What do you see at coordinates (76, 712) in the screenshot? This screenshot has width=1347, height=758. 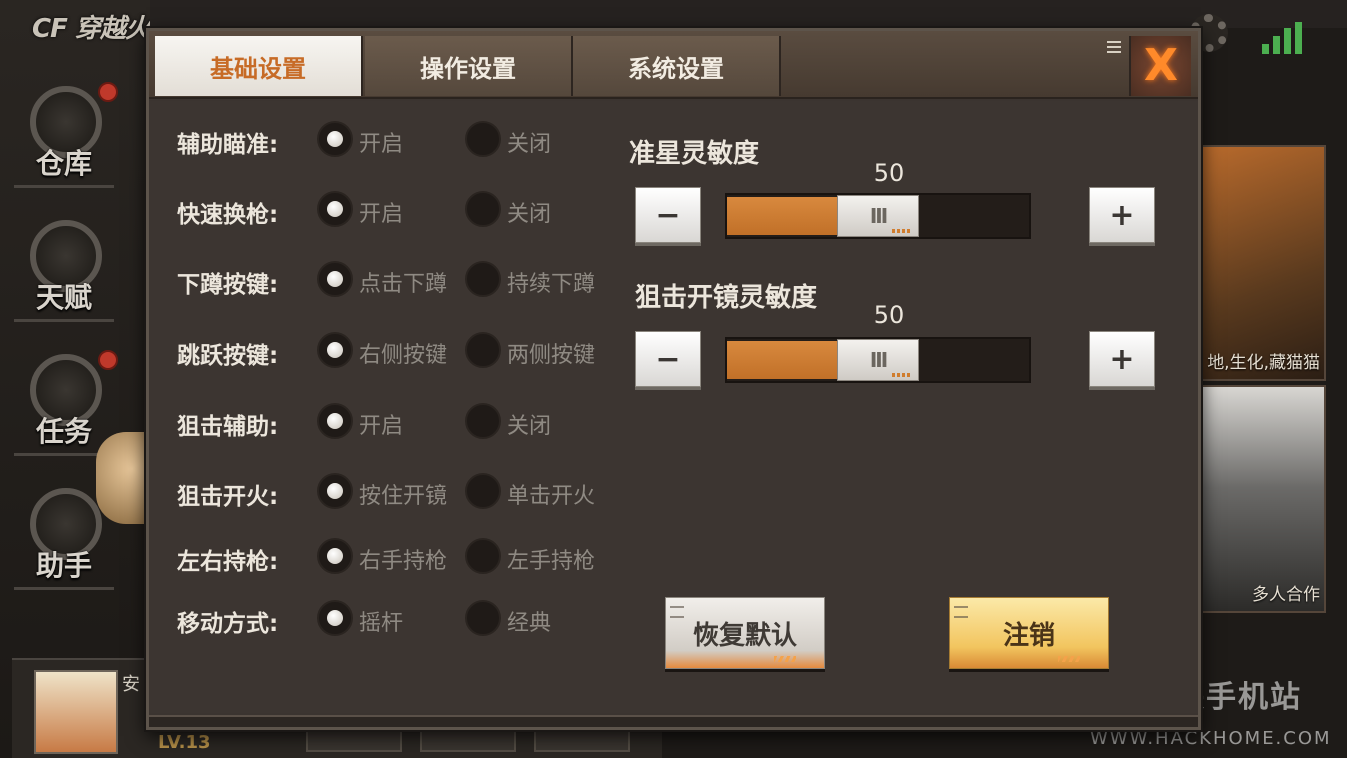 I see `avatar` at bounding box center [76, 712].